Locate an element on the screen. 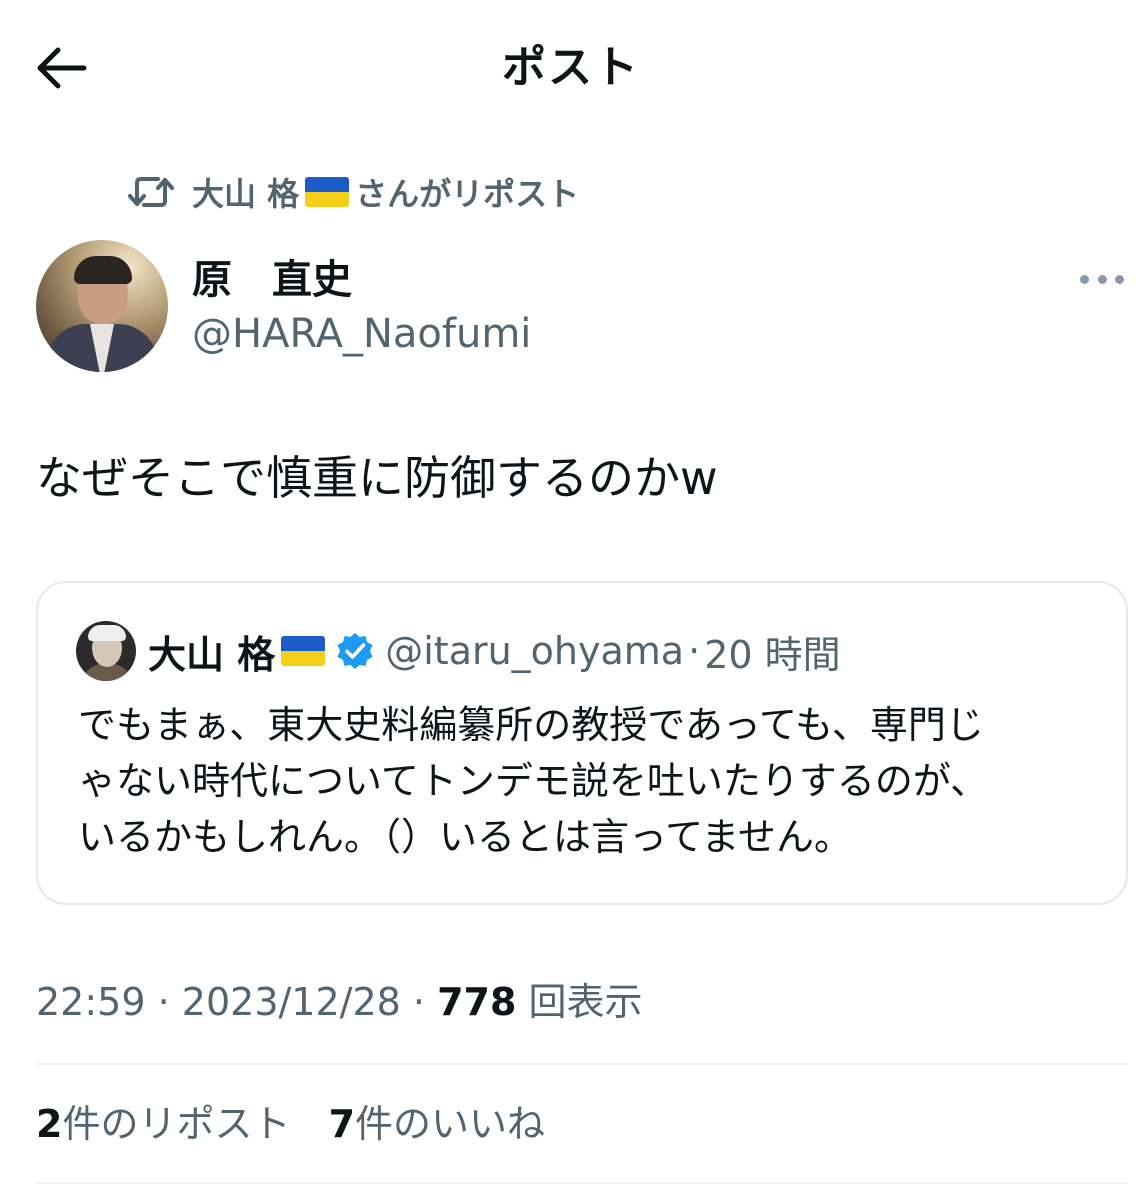  author-avatar is located at coordinates (102, 306).